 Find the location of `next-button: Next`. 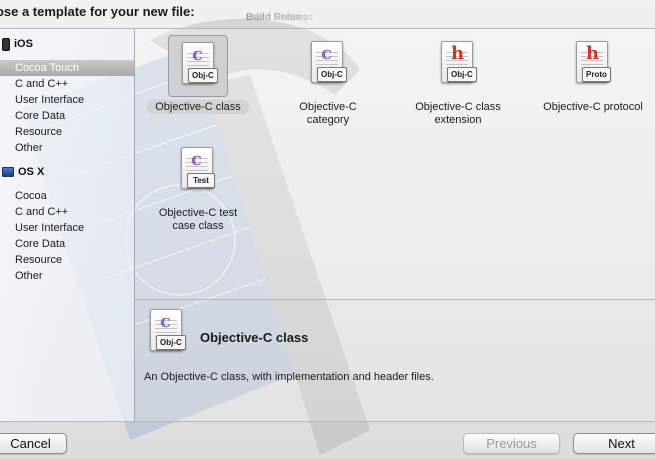

next-button: Next is located at coordinates (614, 443).